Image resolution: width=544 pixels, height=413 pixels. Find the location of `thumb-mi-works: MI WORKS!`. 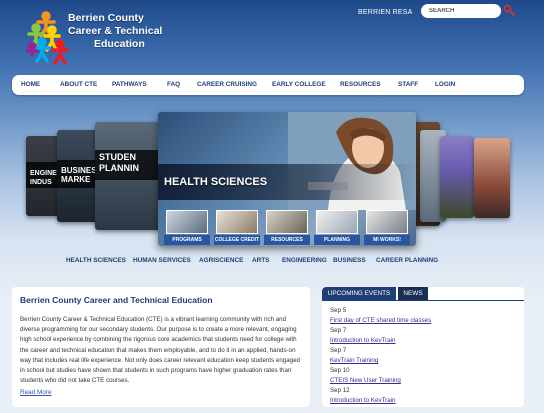

thumb-mi-works: MI WORKS! is located at coordinates (387, 227).